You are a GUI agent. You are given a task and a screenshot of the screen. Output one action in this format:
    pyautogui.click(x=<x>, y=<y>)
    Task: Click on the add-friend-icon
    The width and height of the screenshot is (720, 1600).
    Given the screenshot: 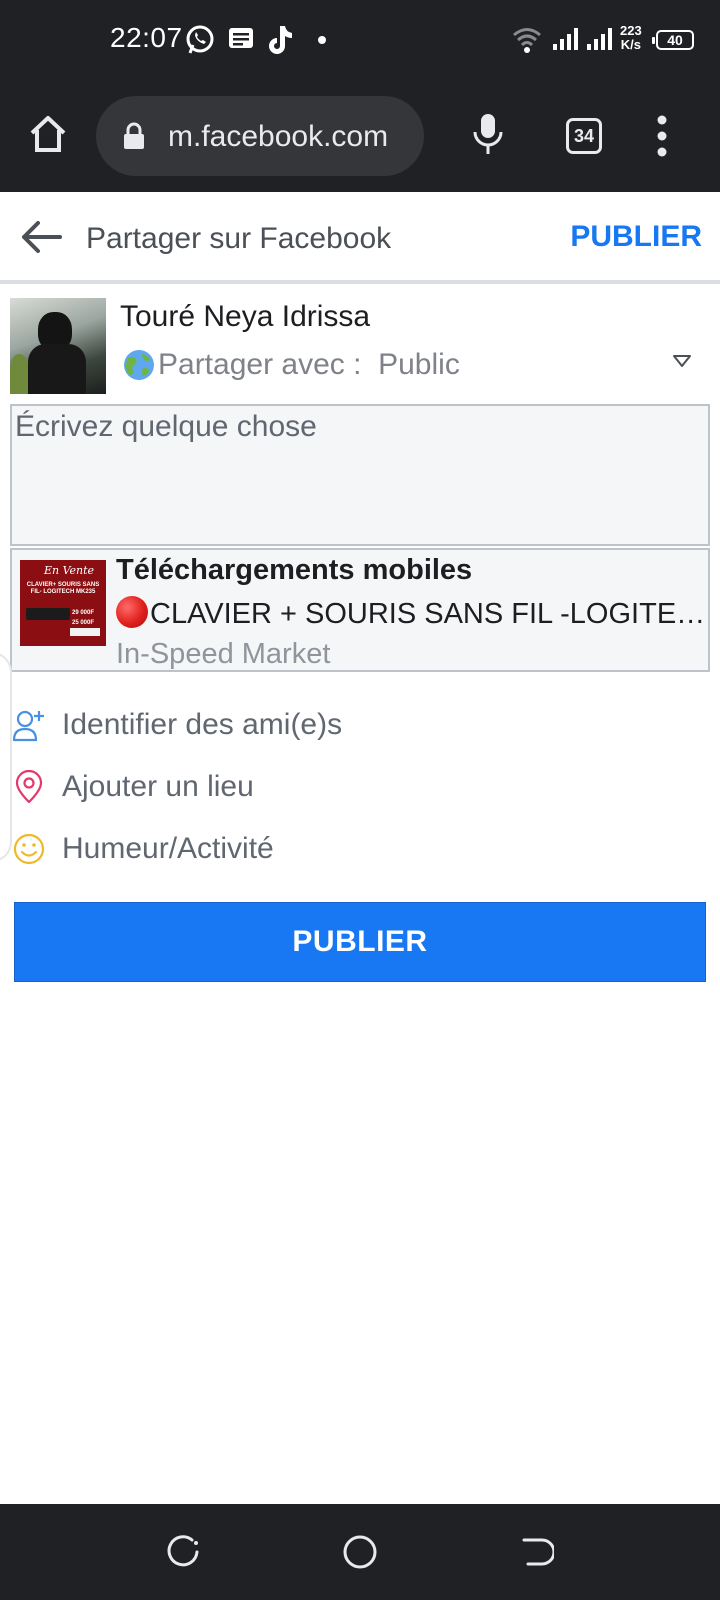 What is the action you would take?
    pyautogui.click(x=28, y=726)
    